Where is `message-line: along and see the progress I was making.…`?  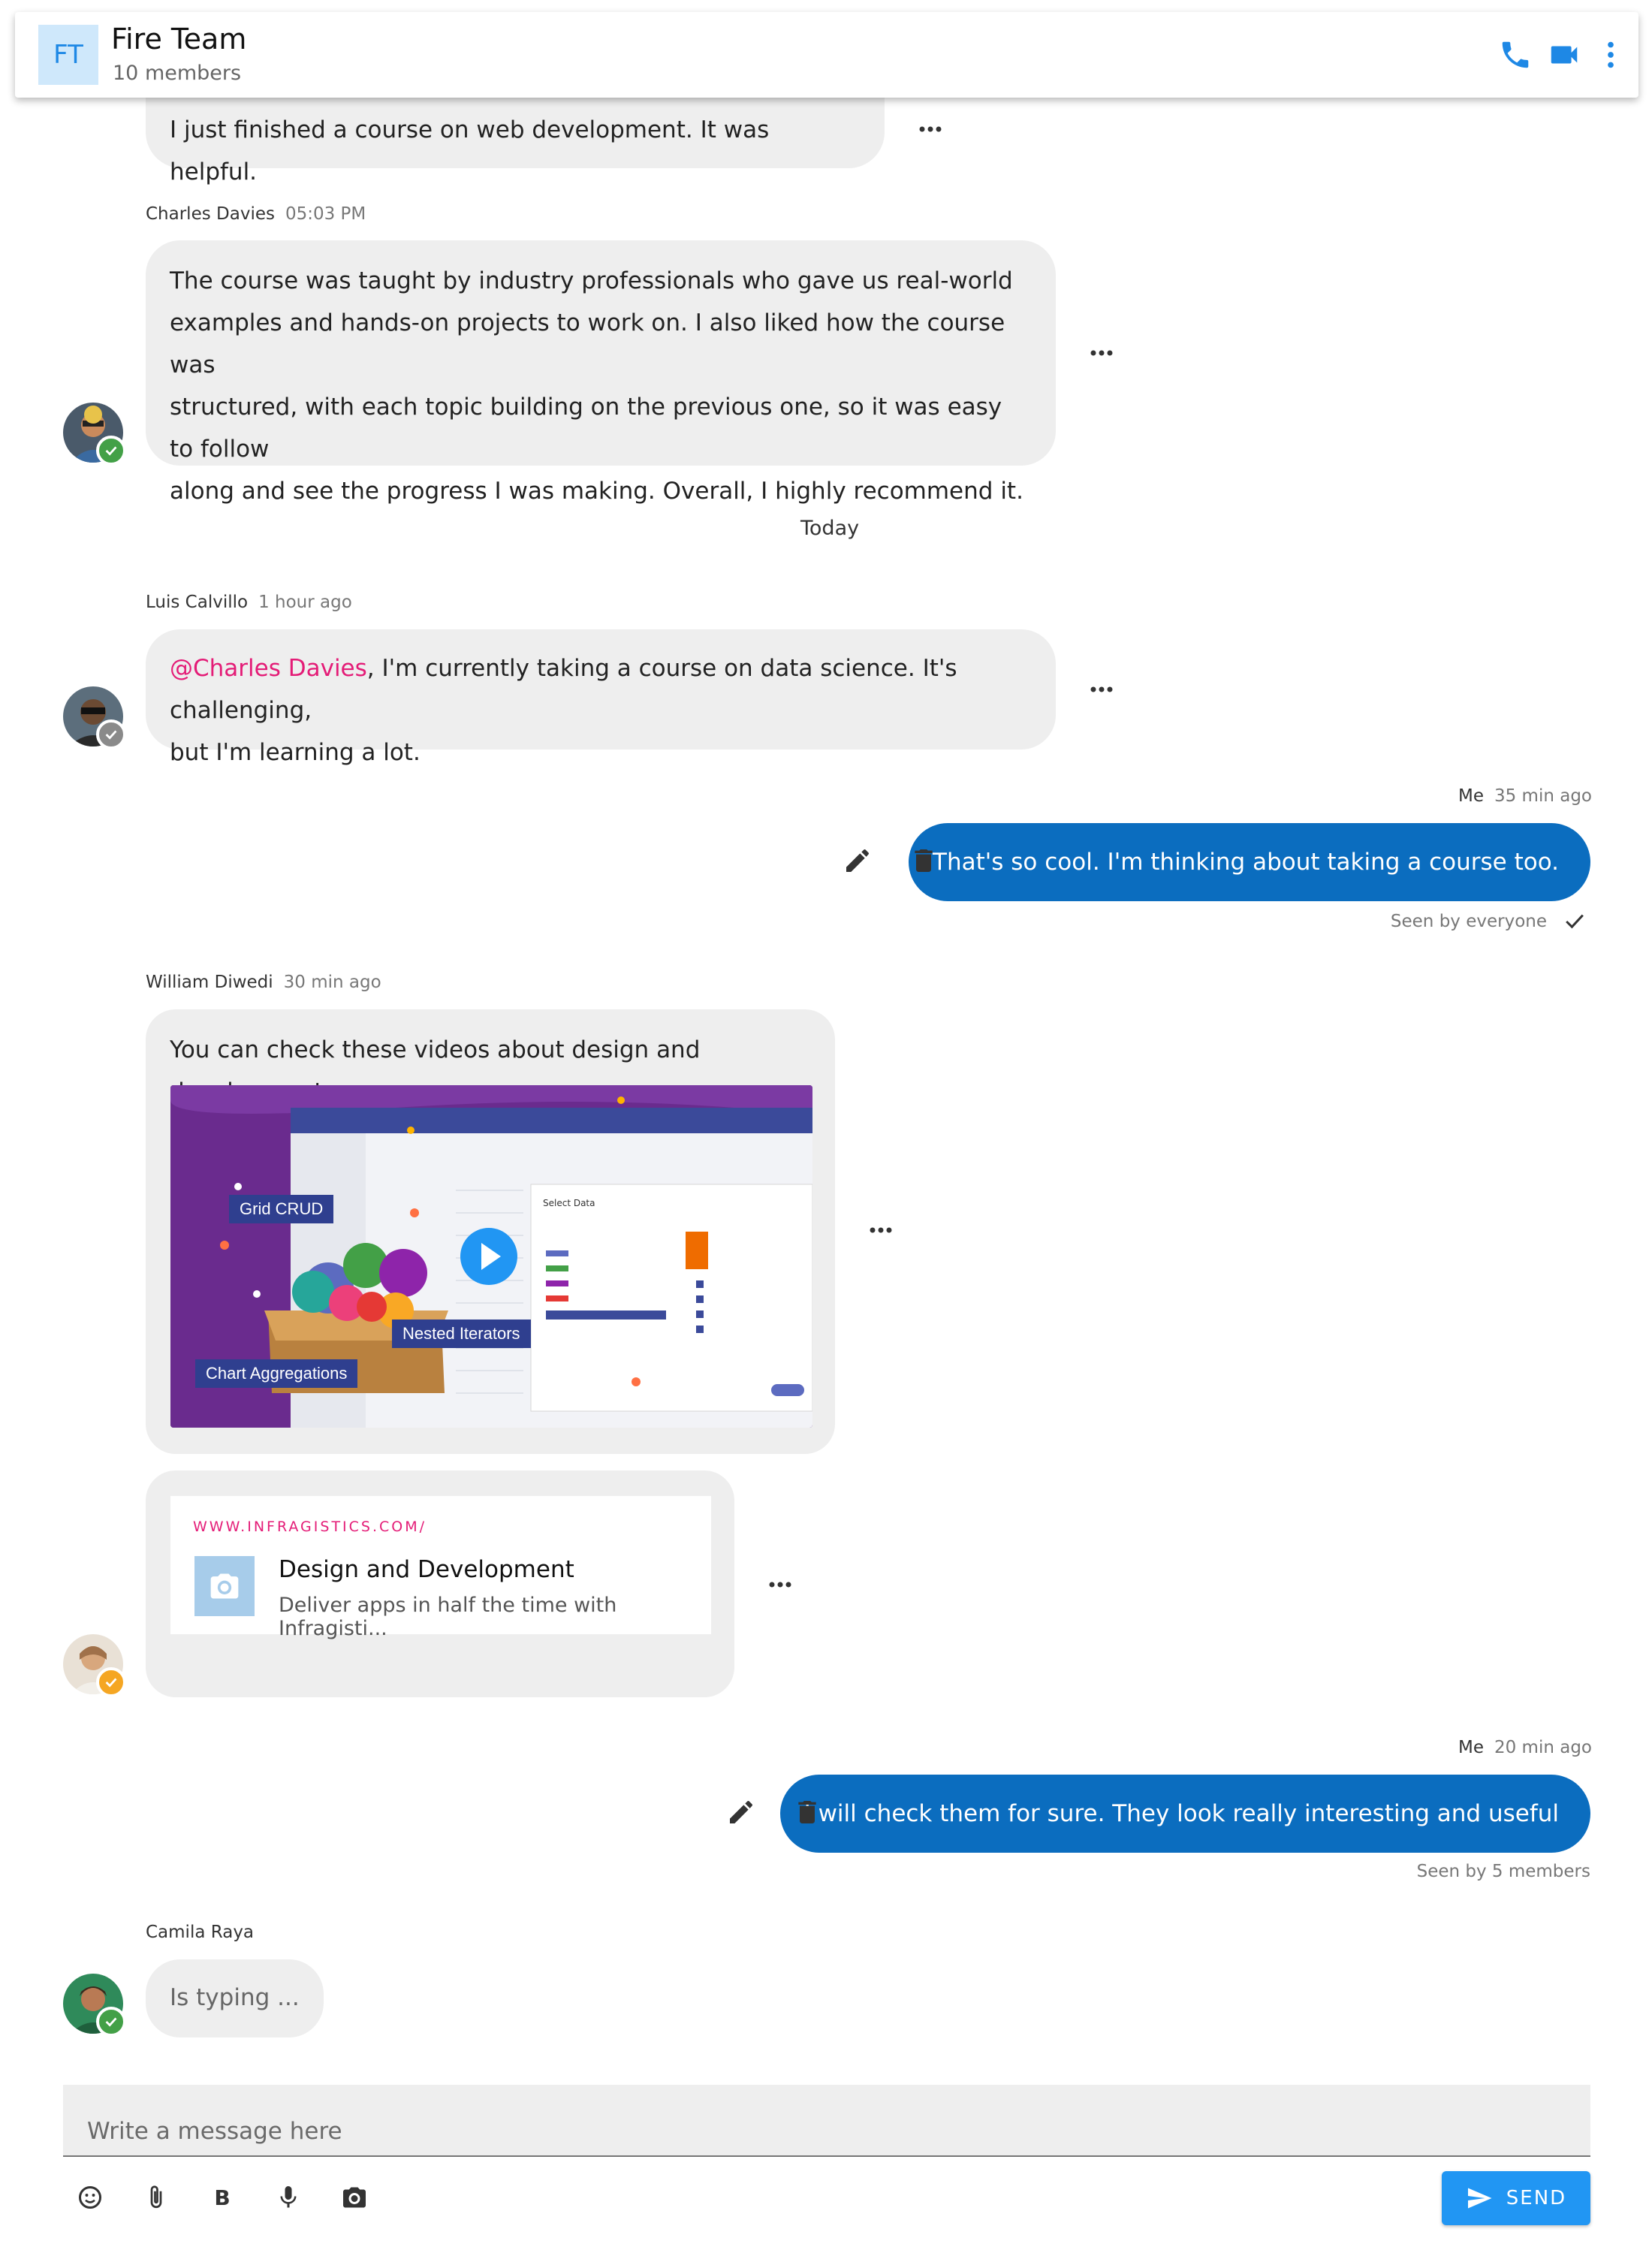 message-line: along and see the progress I was making.… is located at coordinates (596, 491).